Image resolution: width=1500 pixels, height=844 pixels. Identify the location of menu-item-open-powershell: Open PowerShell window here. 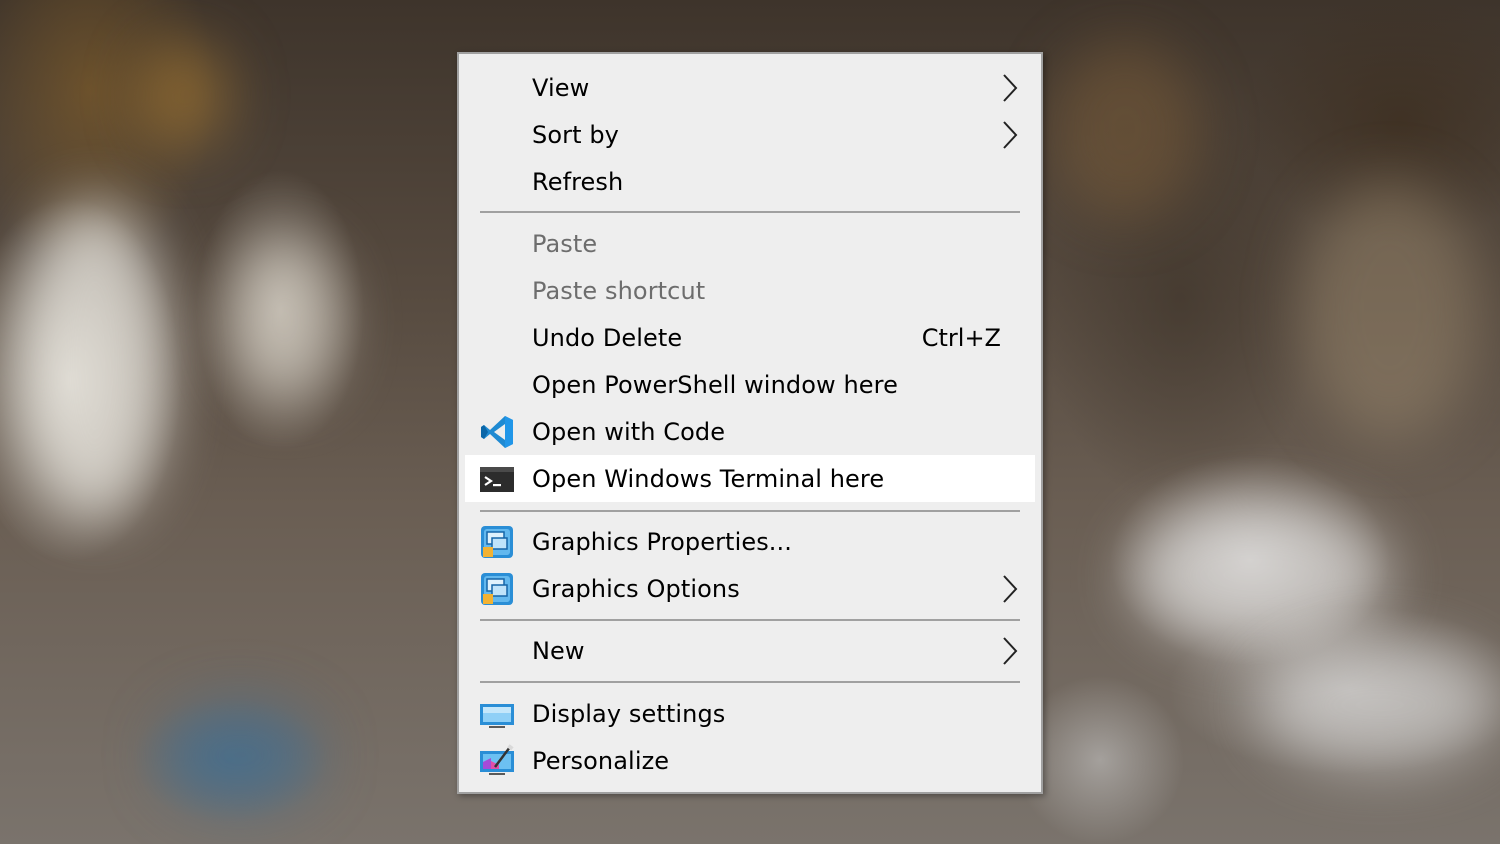
(750, 384).